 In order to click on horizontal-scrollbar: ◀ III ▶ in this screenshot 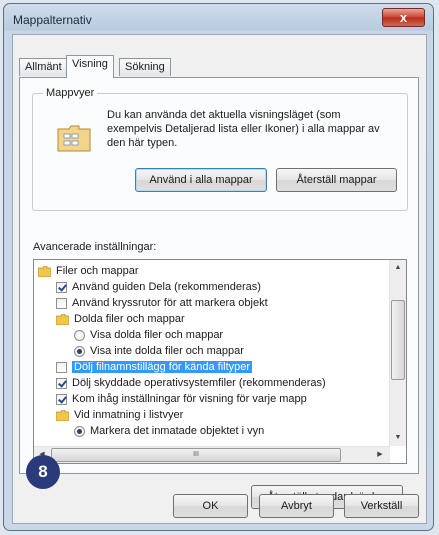, I will do `click(212, 454)`.